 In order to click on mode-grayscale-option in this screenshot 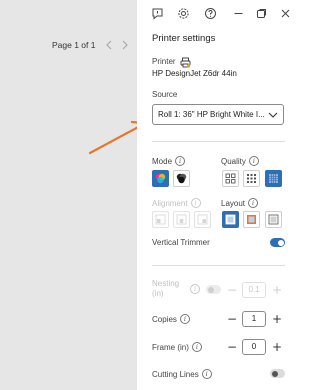, I will do `click(181, 178)`.